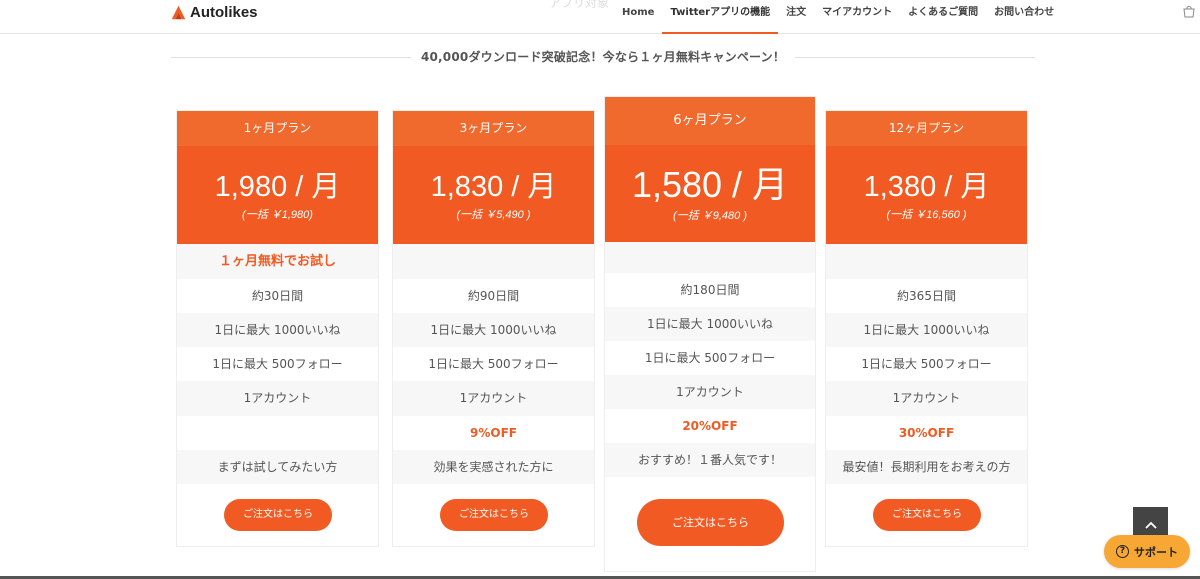  I want to click on plan-name: 12ヶ月プラン, so click(926, 128).